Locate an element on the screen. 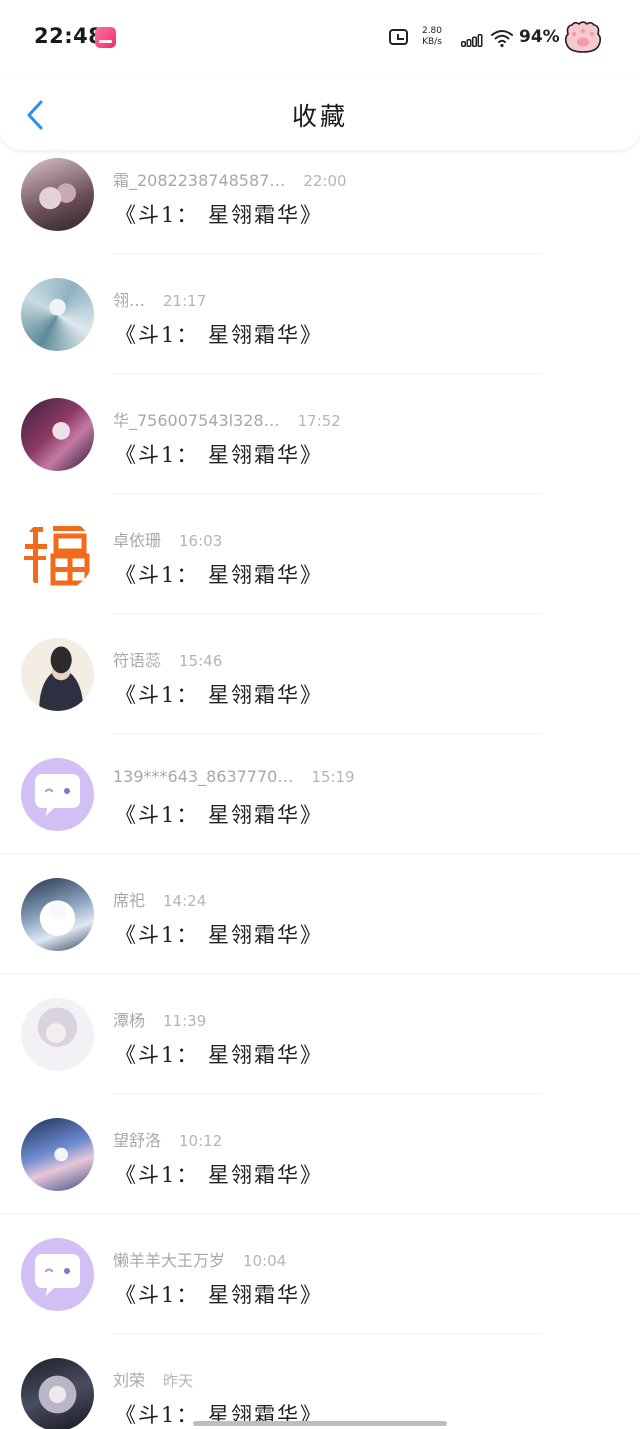 The width and height of the screenshot is (640, 1429). item-meta: 符语蕊 15:46 is located at coordinates (167, 659).